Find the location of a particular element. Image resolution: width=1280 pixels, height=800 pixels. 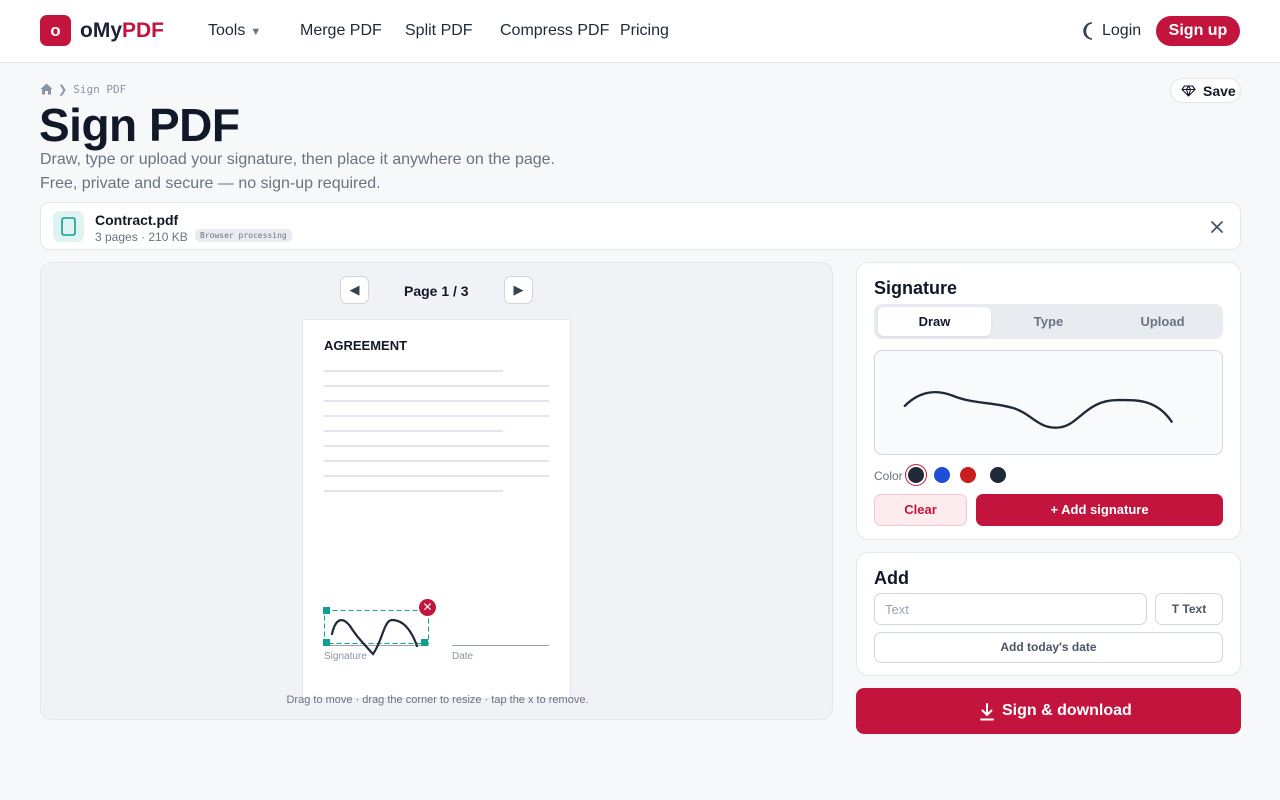

nav-split-pdf: Split PDF is located at coordinates (439, 31).